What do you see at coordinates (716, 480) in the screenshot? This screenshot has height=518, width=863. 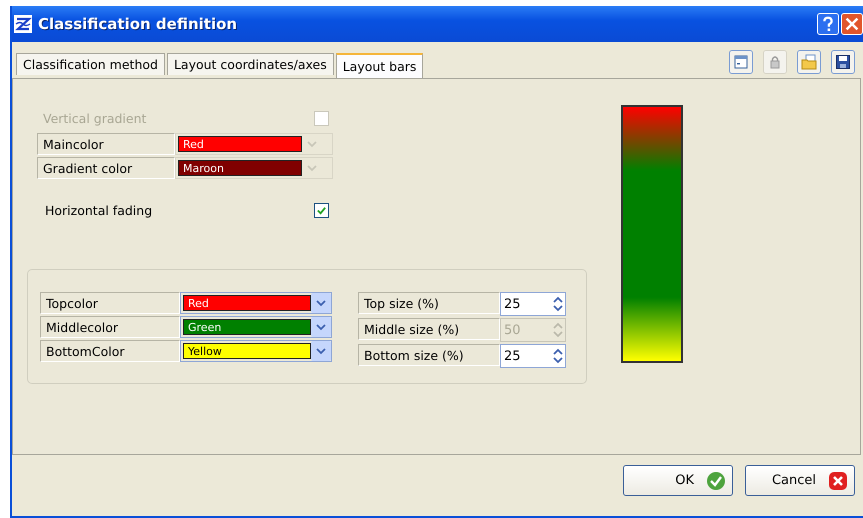 I see `check-circle-icon` at bounding box center [716, 480].